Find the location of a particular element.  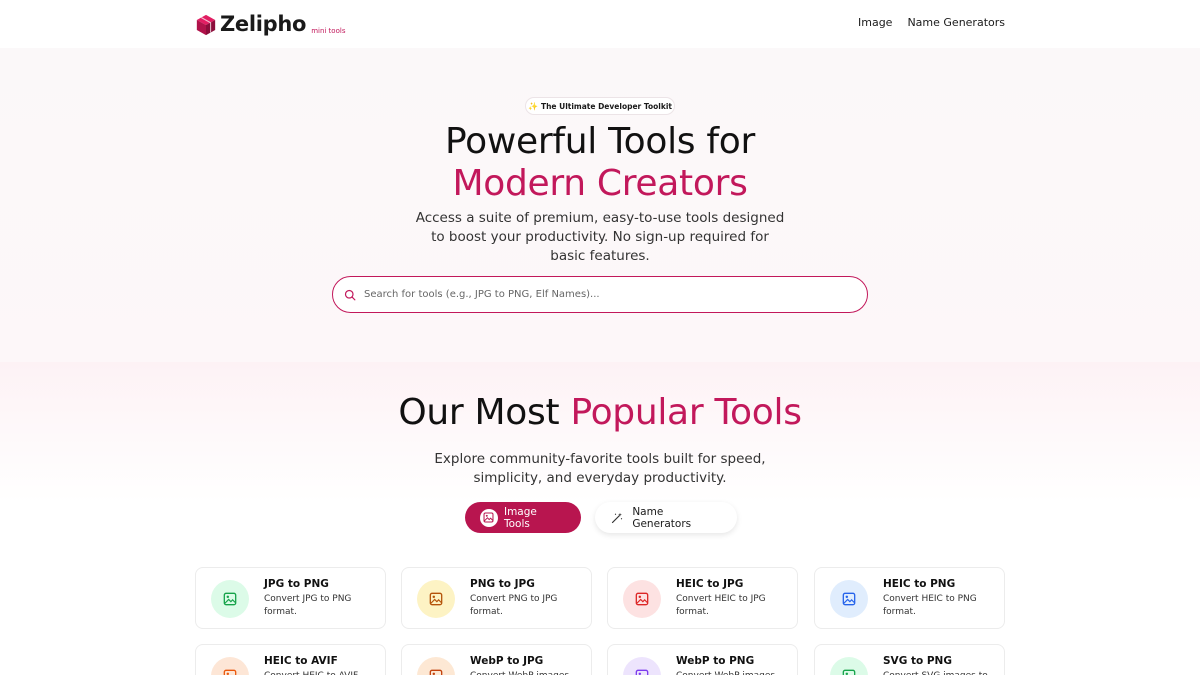

tool-card-description: Convert HEIC to PNG format. is located at coordinates (930, 605).